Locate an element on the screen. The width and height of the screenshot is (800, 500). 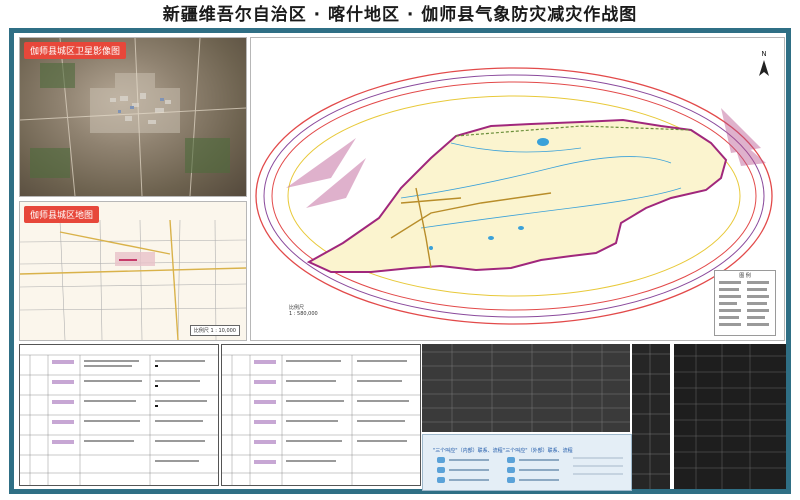
dark-table-grid-a is located at coordinates (526, 388).